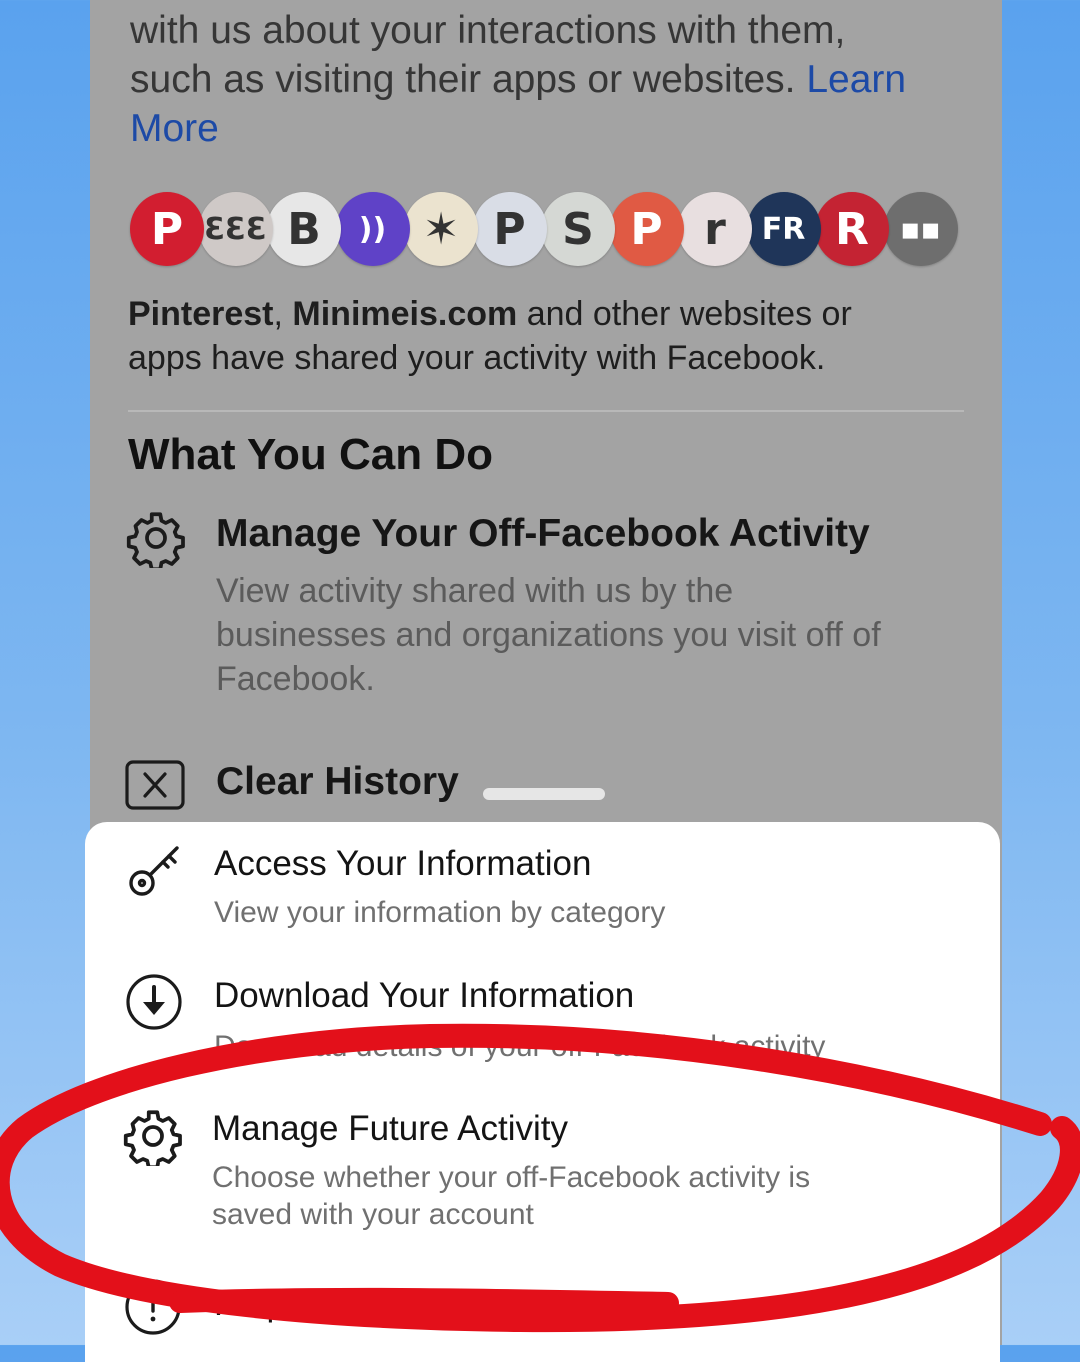  What do you see at coordinates (153, 1307) in the screenshot?
I see `help-circle-icon` at bounding box center [153, 1307].